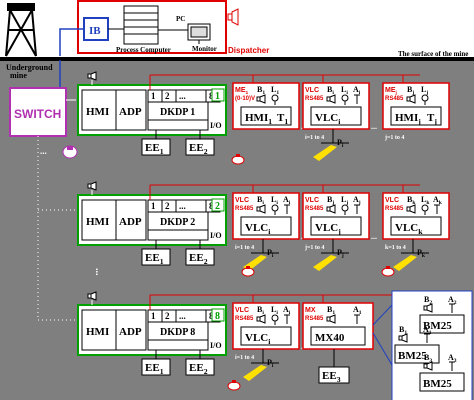 The image size is (474, 400). Describe the element at coordinates (258, 119) in the screenshot. I see `device-main-label: HMI1` at that location.